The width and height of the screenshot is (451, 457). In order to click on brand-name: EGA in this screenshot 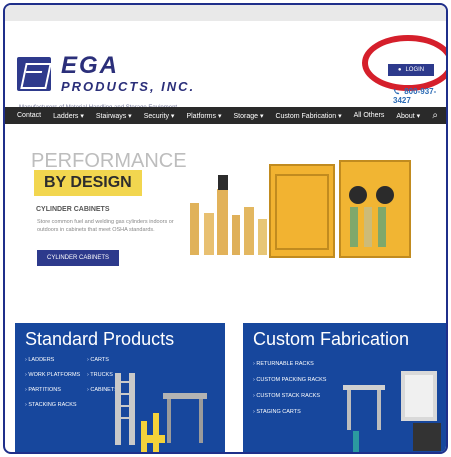, I will do `click(90, 66)`.